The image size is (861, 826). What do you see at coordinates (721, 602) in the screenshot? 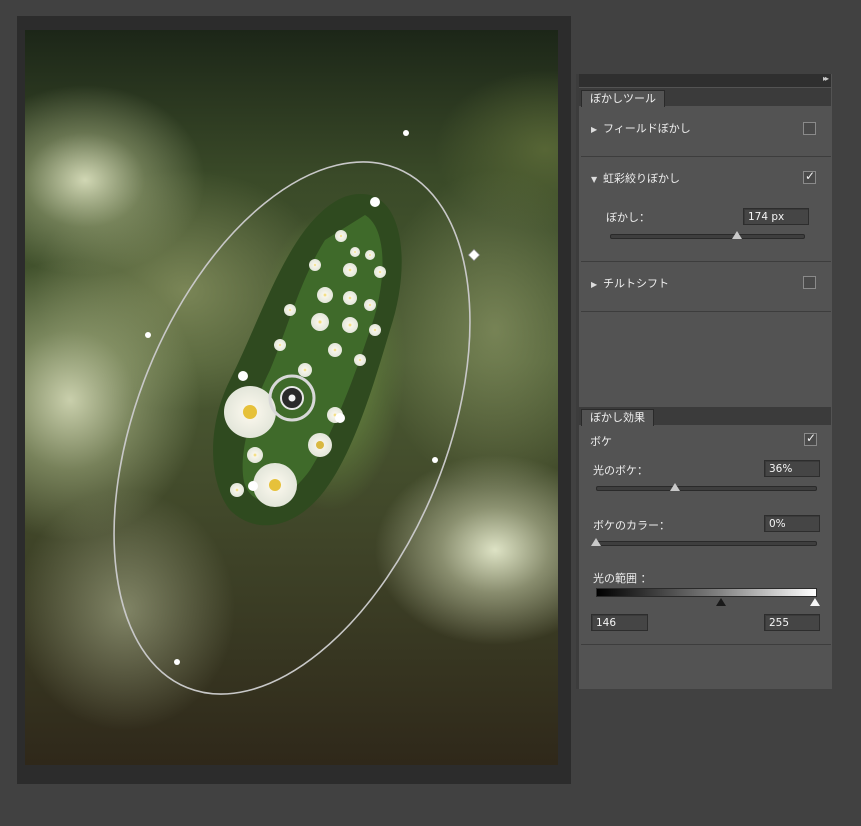
I see `light-range-min-thumb` at bounding box center [721, 602].